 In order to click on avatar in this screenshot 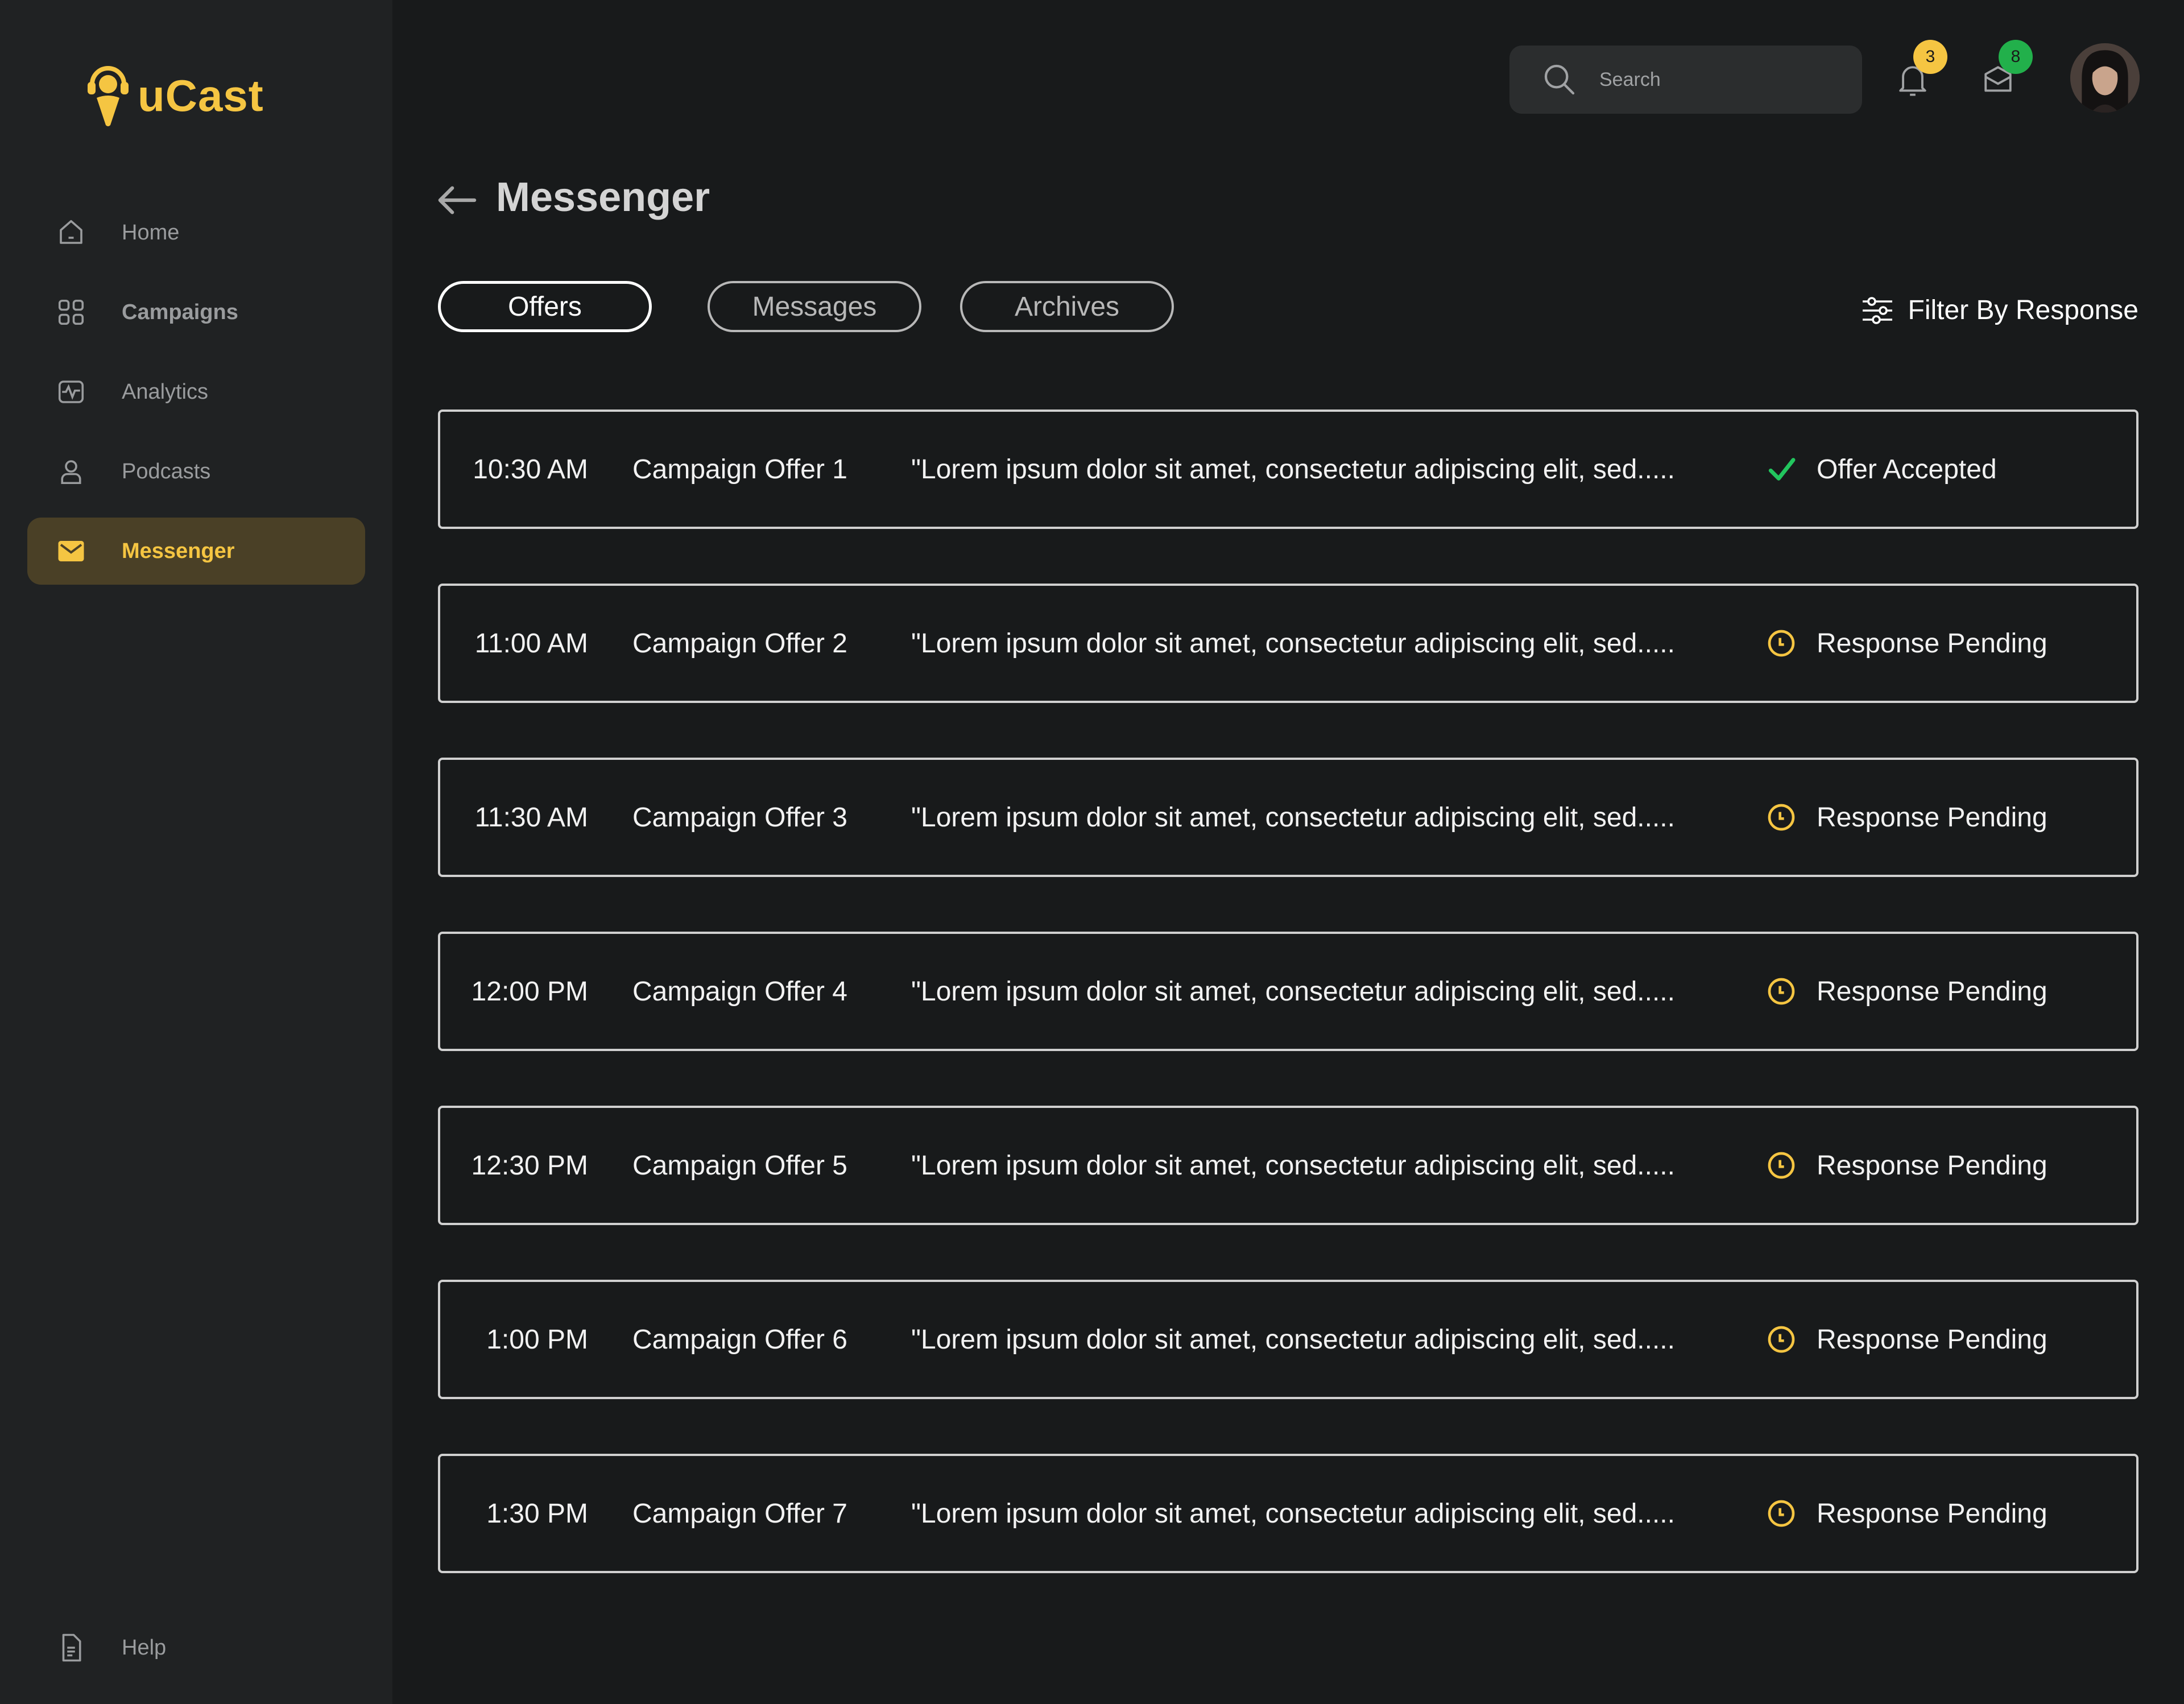, I will do `click(2105, 78)`.